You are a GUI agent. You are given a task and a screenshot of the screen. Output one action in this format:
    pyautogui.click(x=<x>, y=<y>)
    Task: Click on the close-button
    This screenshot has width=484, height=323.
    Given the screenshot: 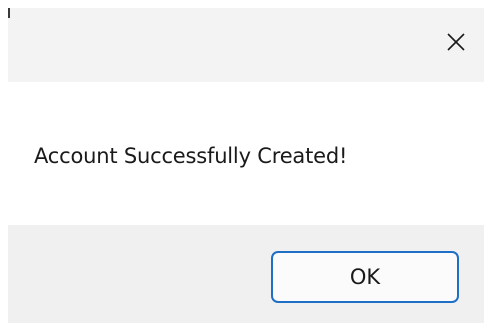 What is the action you would take?
    pyautogui.click(x=456, y=44)
    